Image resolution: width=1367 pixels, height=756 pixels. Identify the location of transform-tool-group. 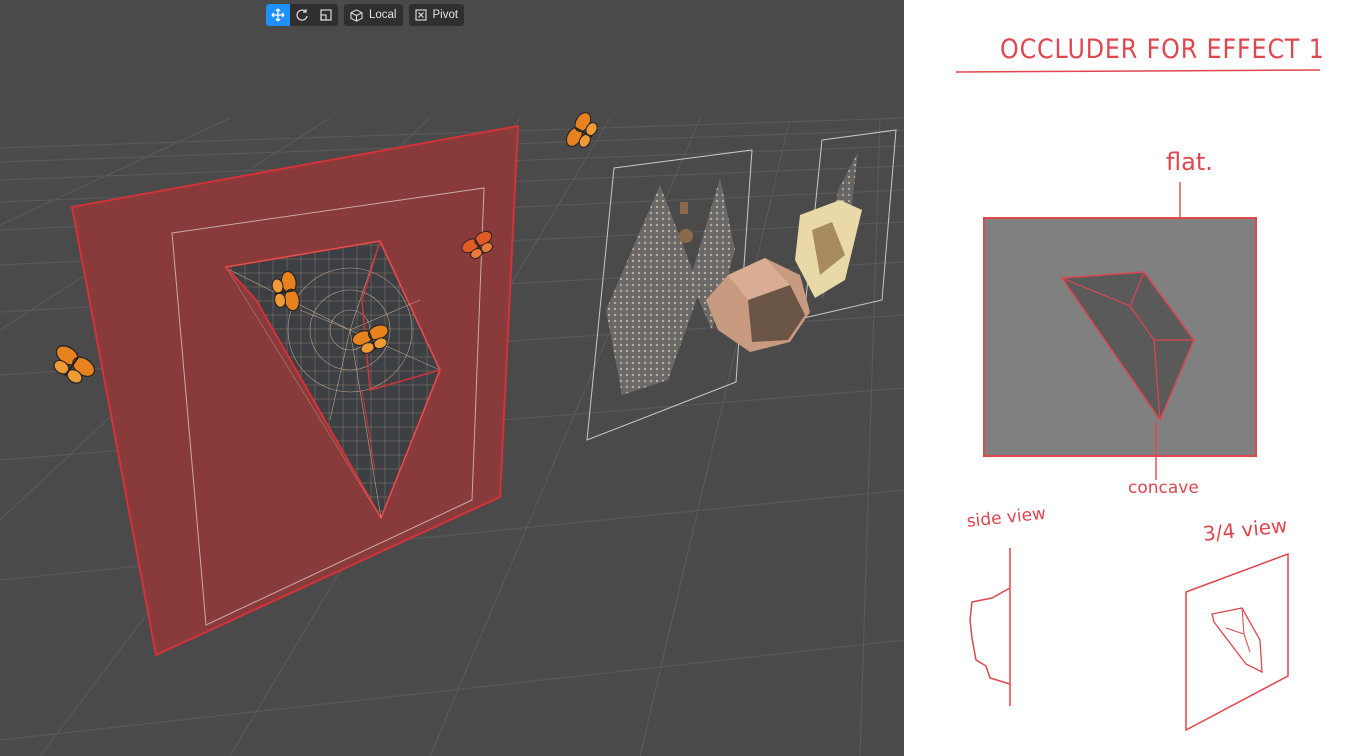
(302, 15).